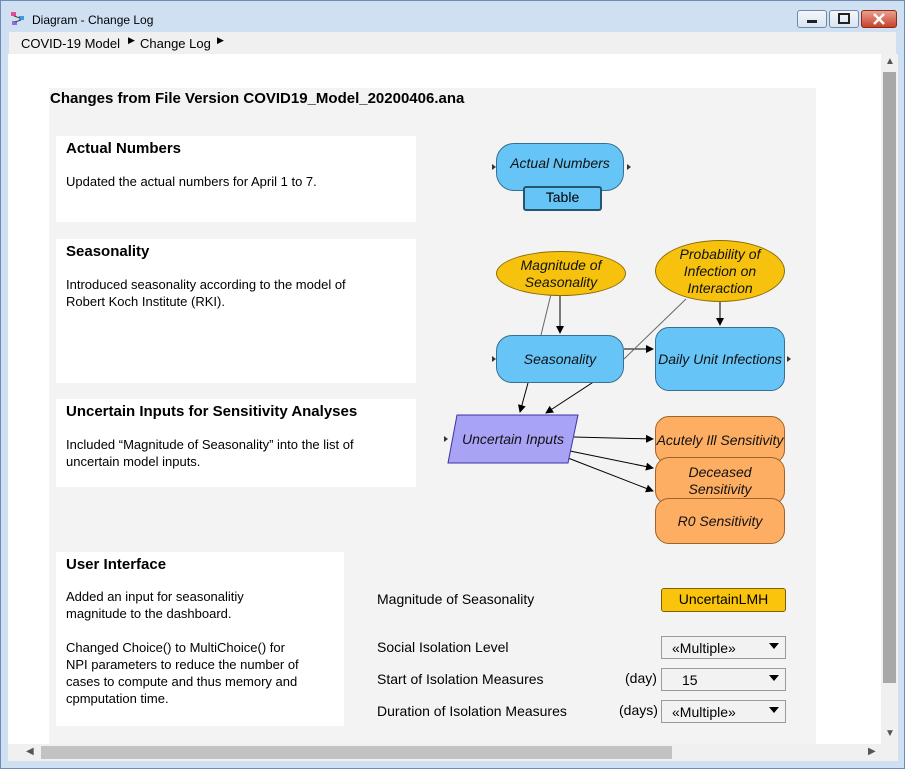 Image resolution: width=905 pixels, height=769 pixels. What do you see at coordinates (460, 679) in the screenshot?
I see `start-isolation-label: Start of Isolation Measures` at bounding box center [460, 679].